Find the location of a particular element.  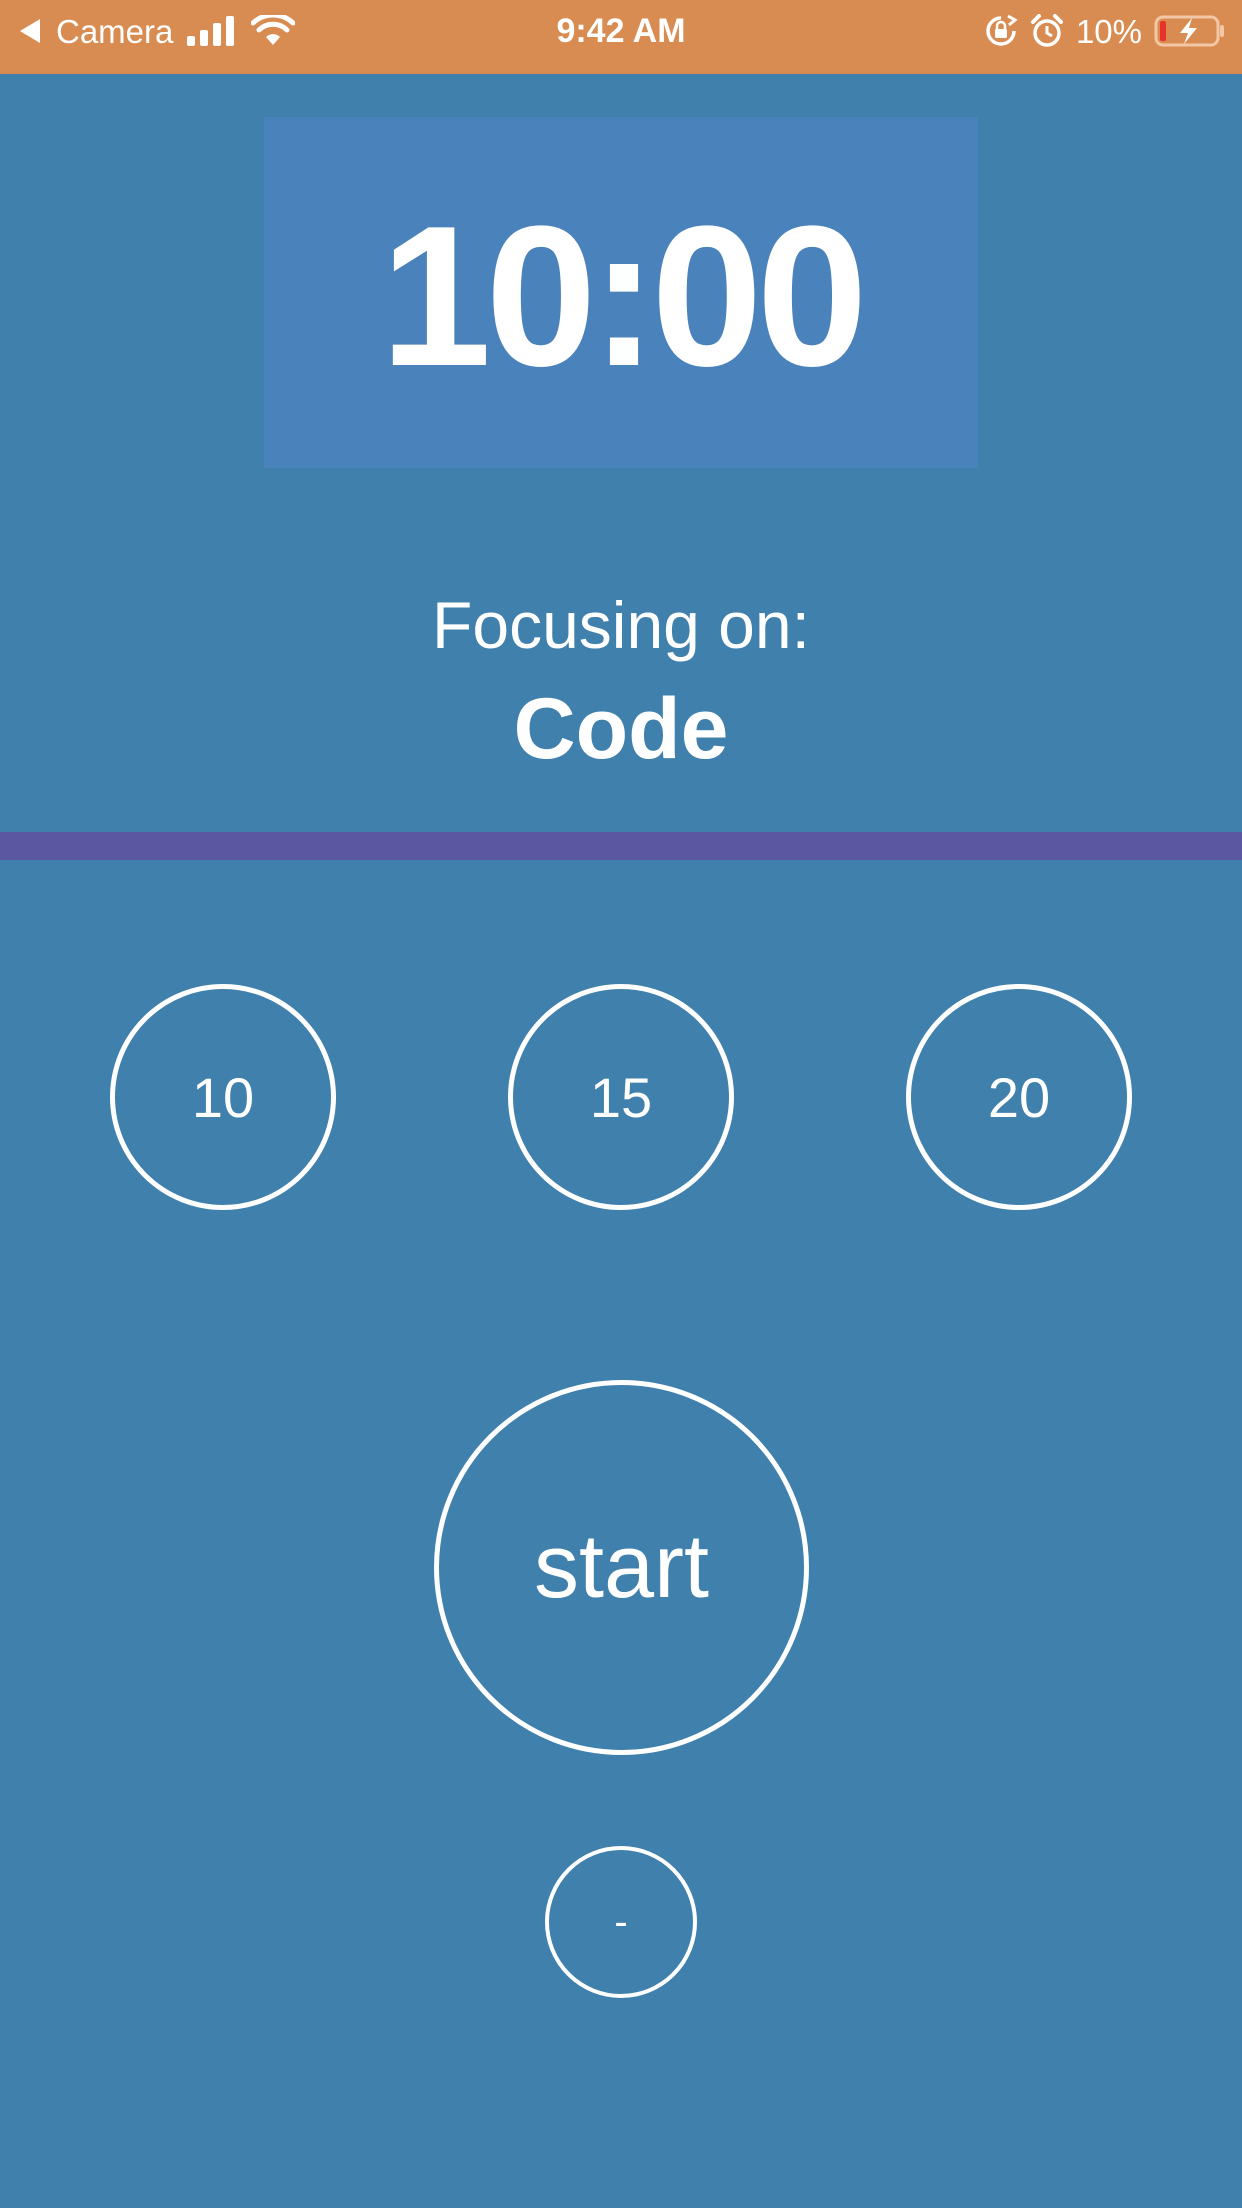

preset-15-button: 15 is located at coordinates (621, 1097).